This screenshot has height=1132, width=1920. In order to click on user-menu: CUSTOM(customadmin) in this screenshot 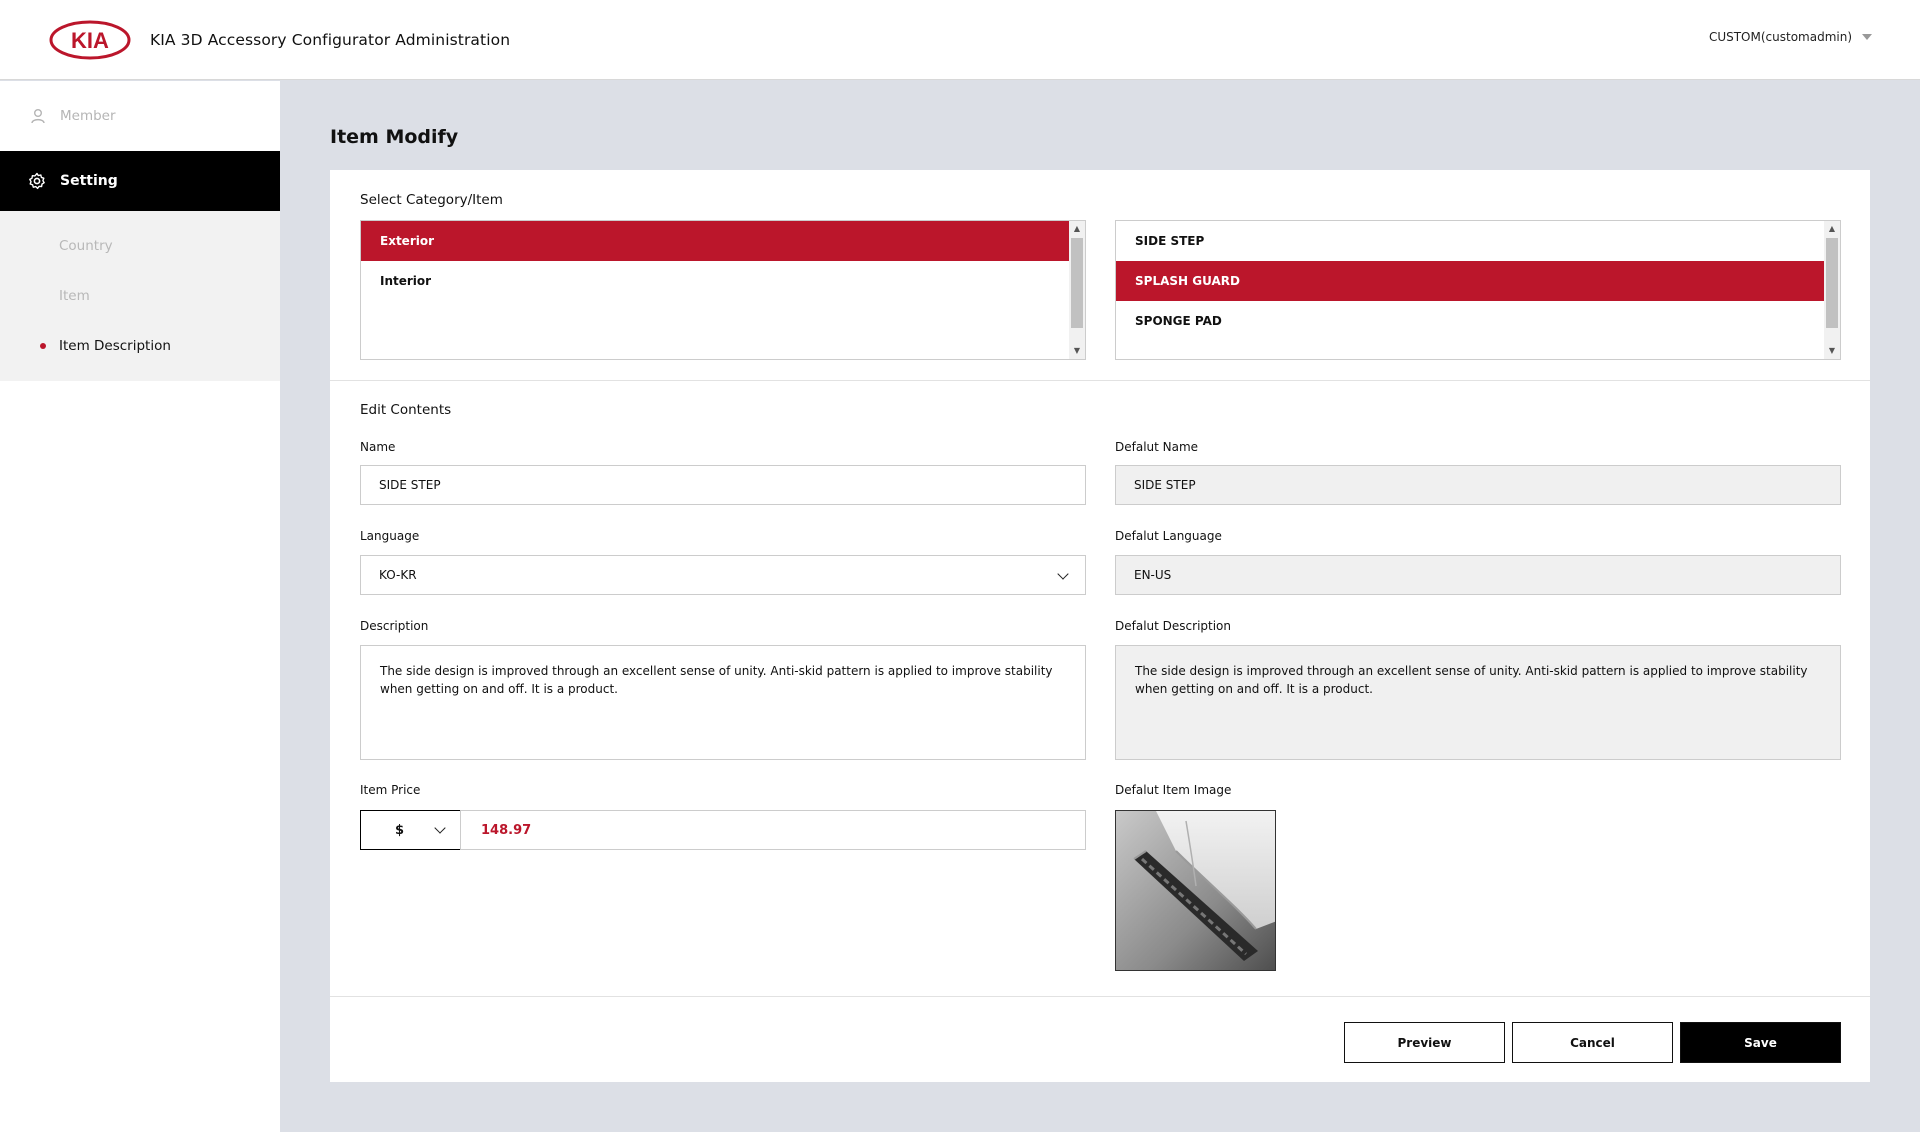, I will do `click(1790, 37)`.